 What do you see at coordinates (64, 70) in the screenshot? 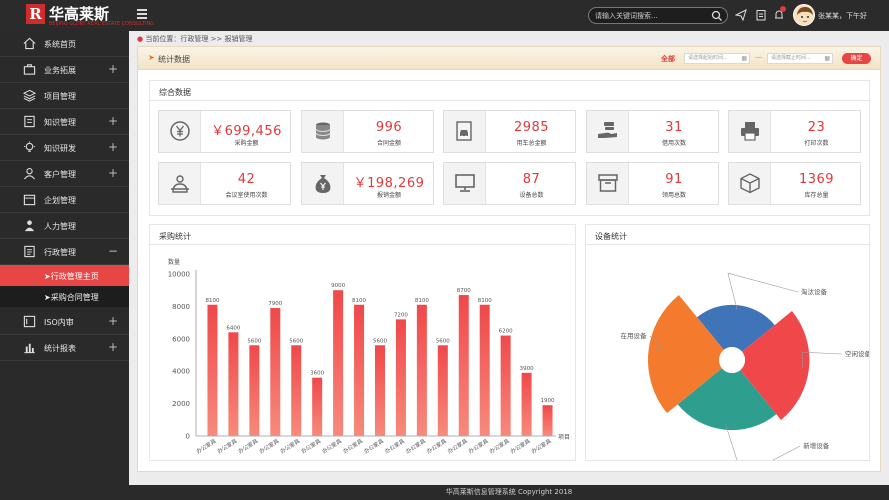
I see `sidebar-item-business: 业务拓展 +` at bounding box center [64, 70].